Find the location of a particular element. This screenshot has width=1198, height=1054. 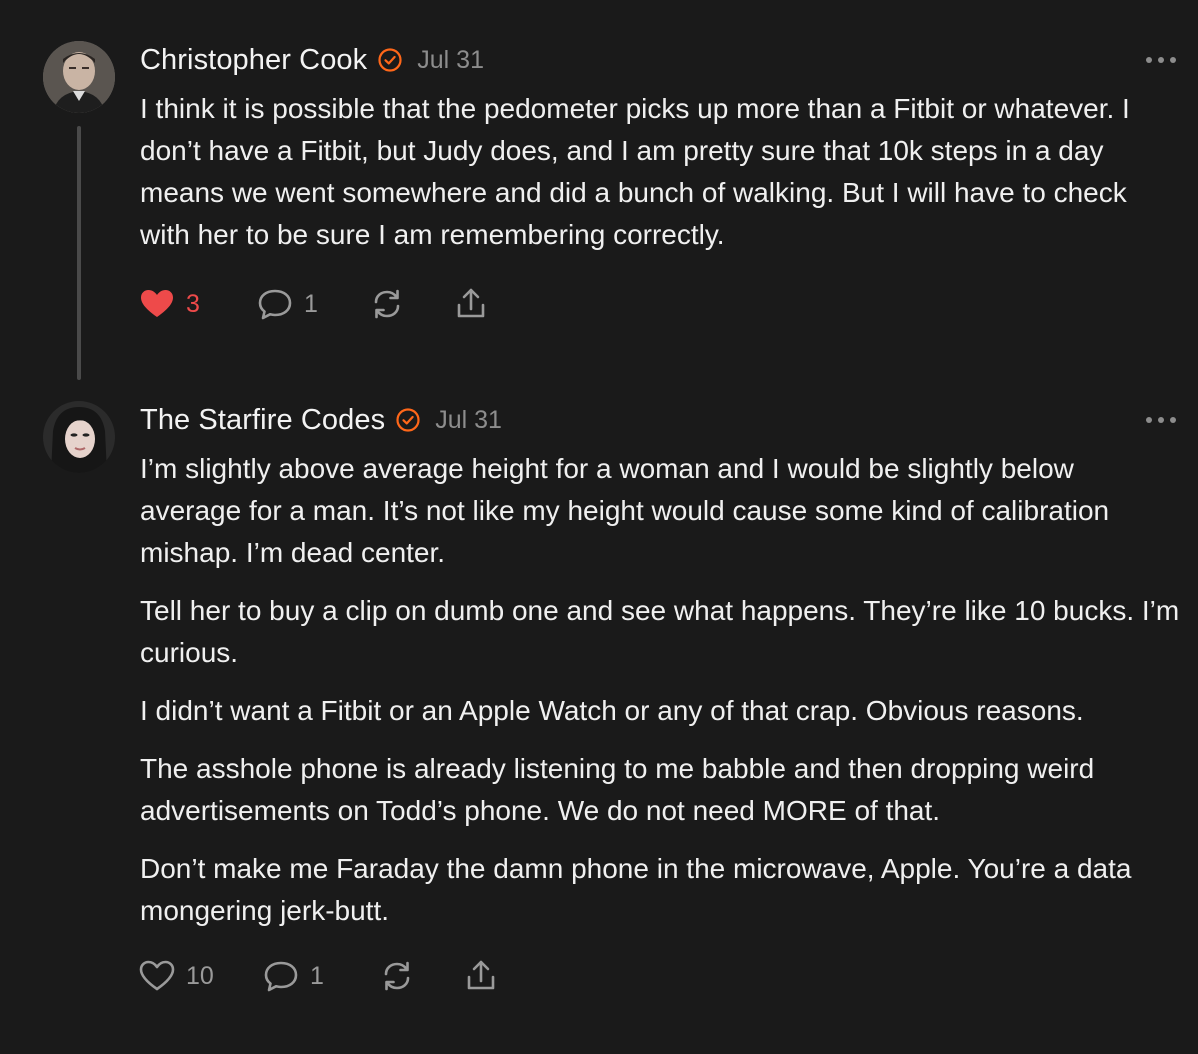

like-count: 10 is located at coordinates (200, 975).